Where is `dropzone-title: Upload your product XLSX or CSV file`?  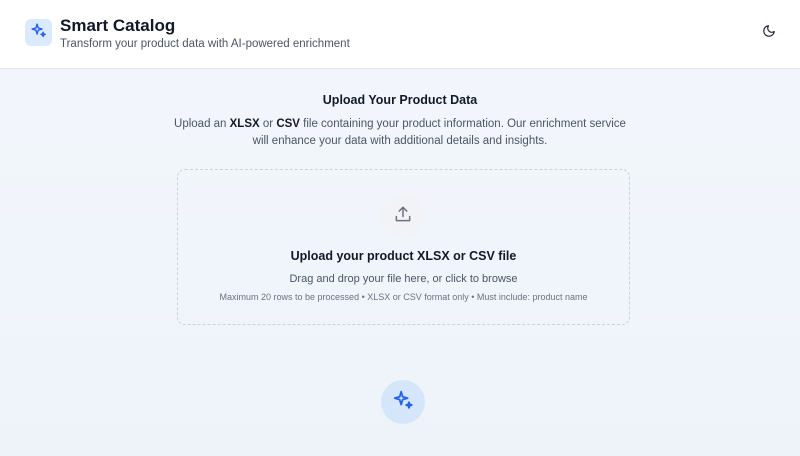
dropzone-title: Upload your product XLSX or CSV file is located at coordinates (403, 256).